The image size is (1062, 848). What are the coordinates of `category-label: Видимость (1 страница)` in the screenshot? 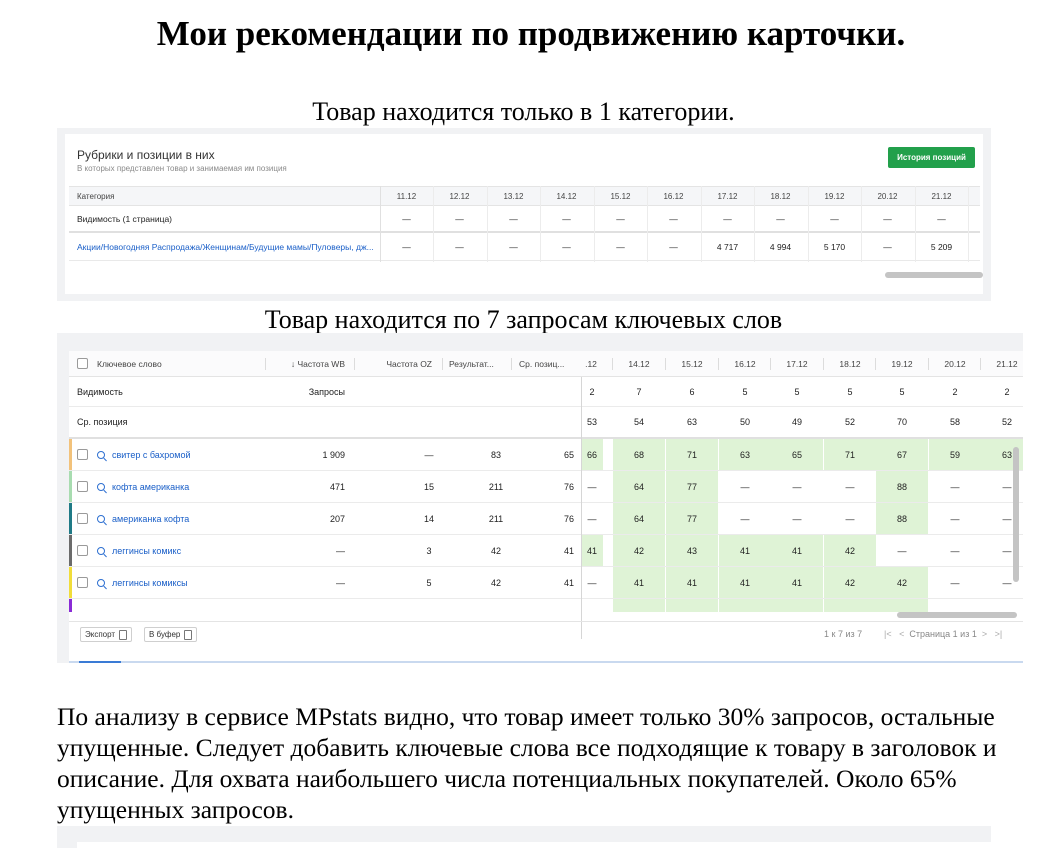 It's located at (125, 218).